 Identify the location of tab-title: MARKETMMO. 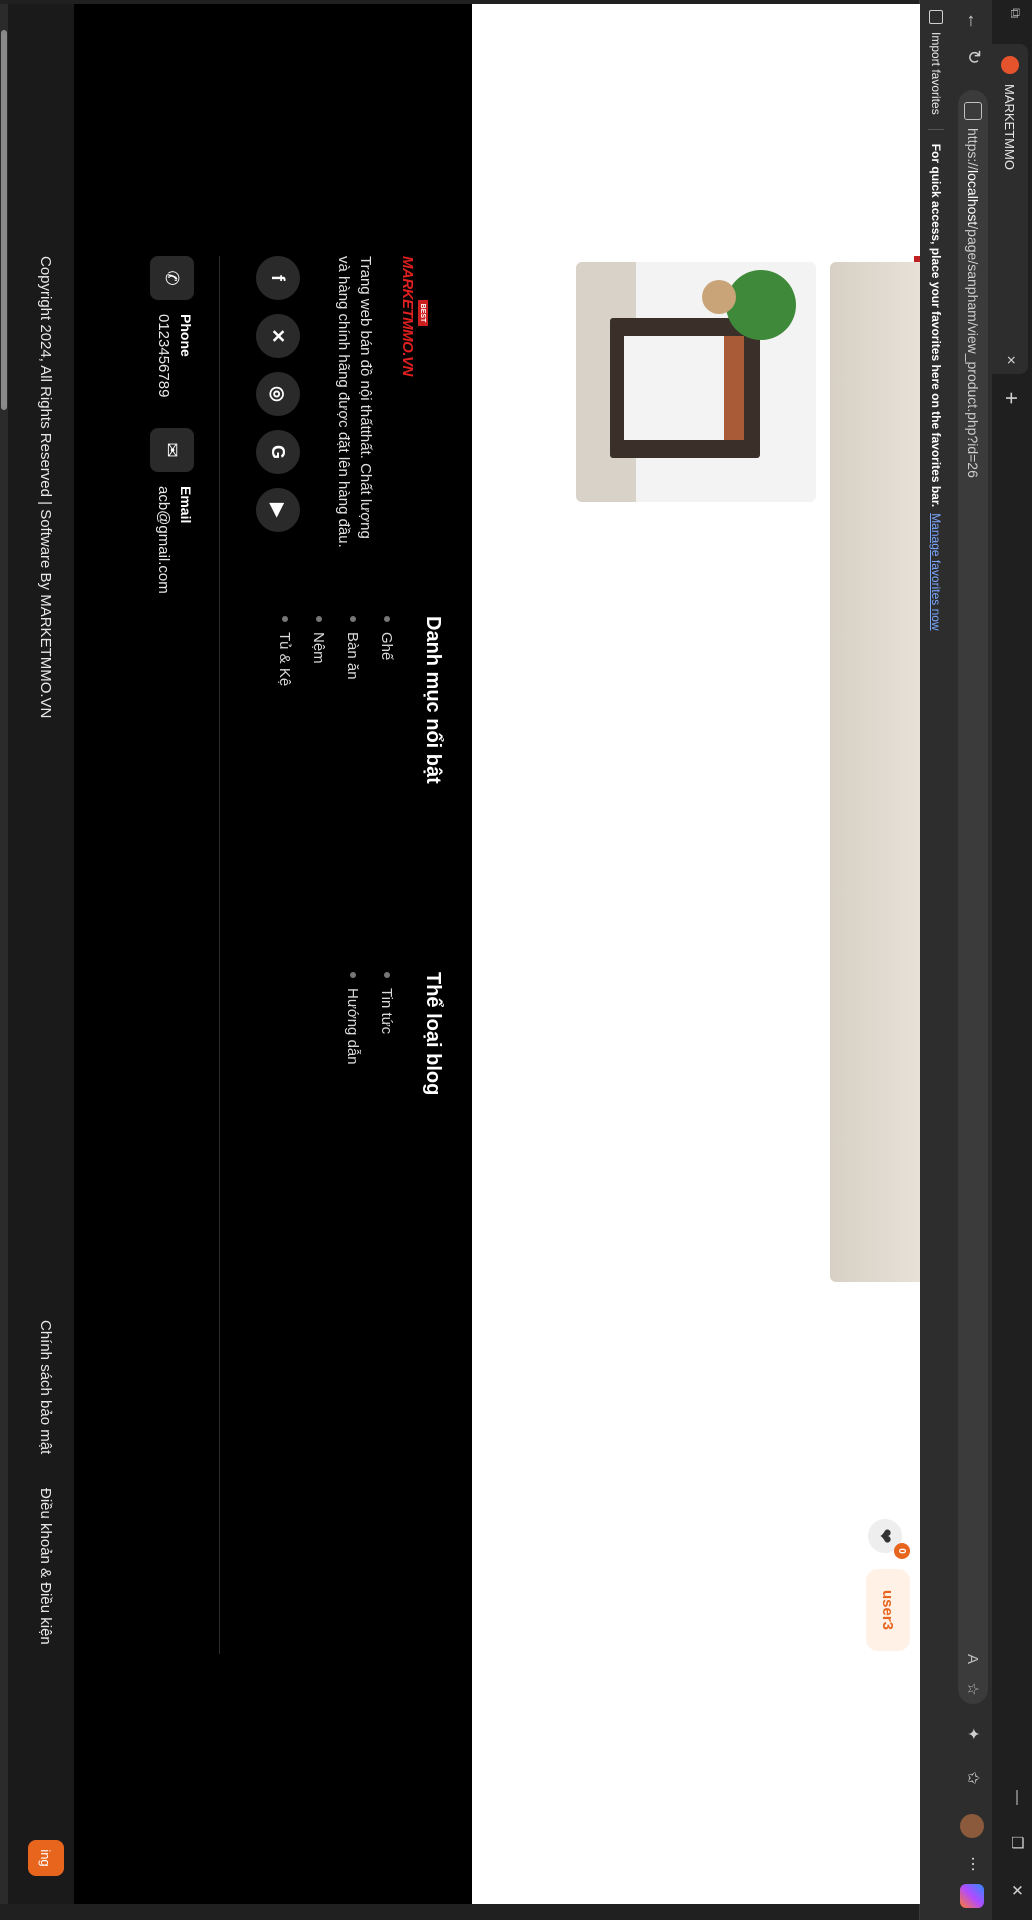
(1010, 127).